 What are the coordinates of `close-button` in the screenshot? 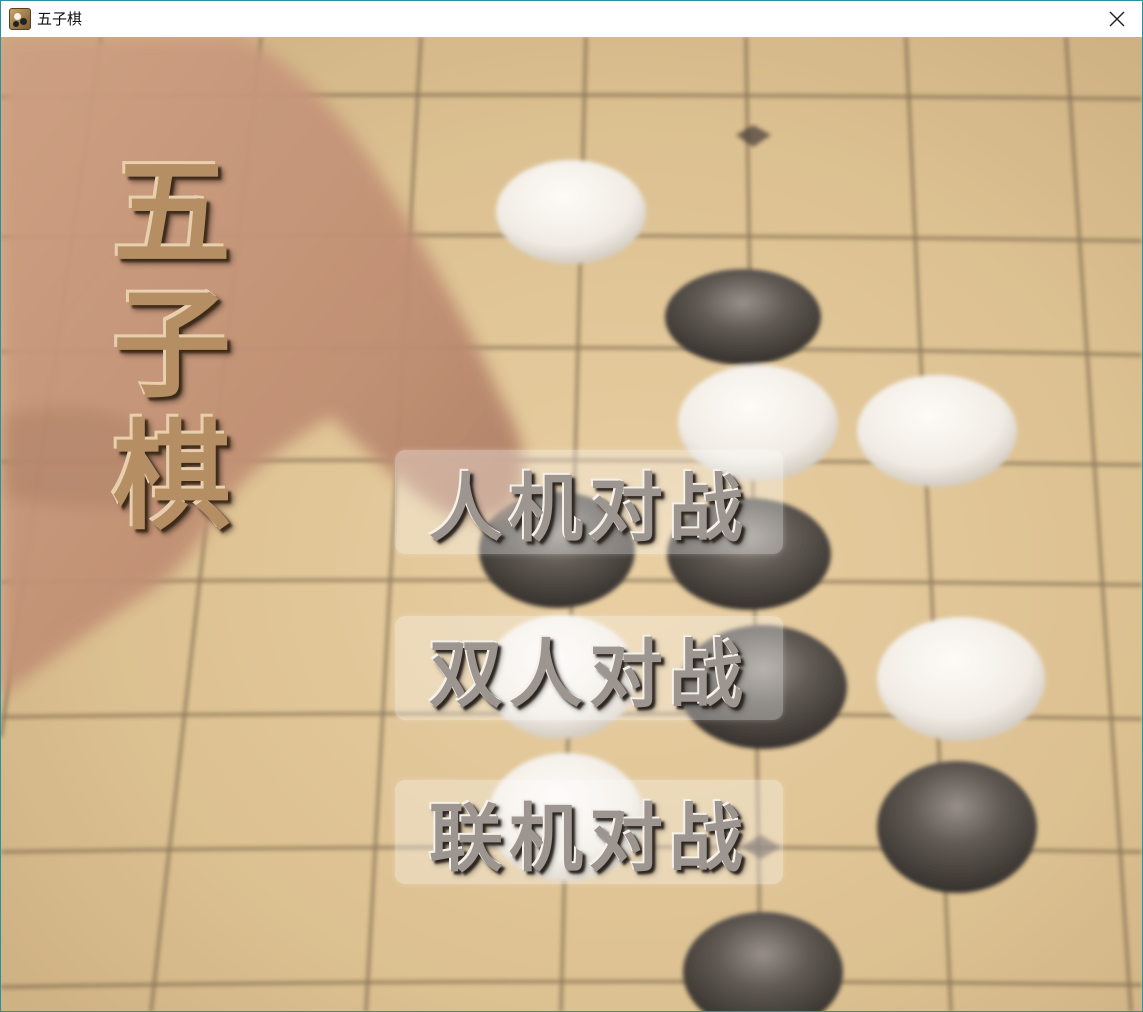 It's located at (1117, 19).